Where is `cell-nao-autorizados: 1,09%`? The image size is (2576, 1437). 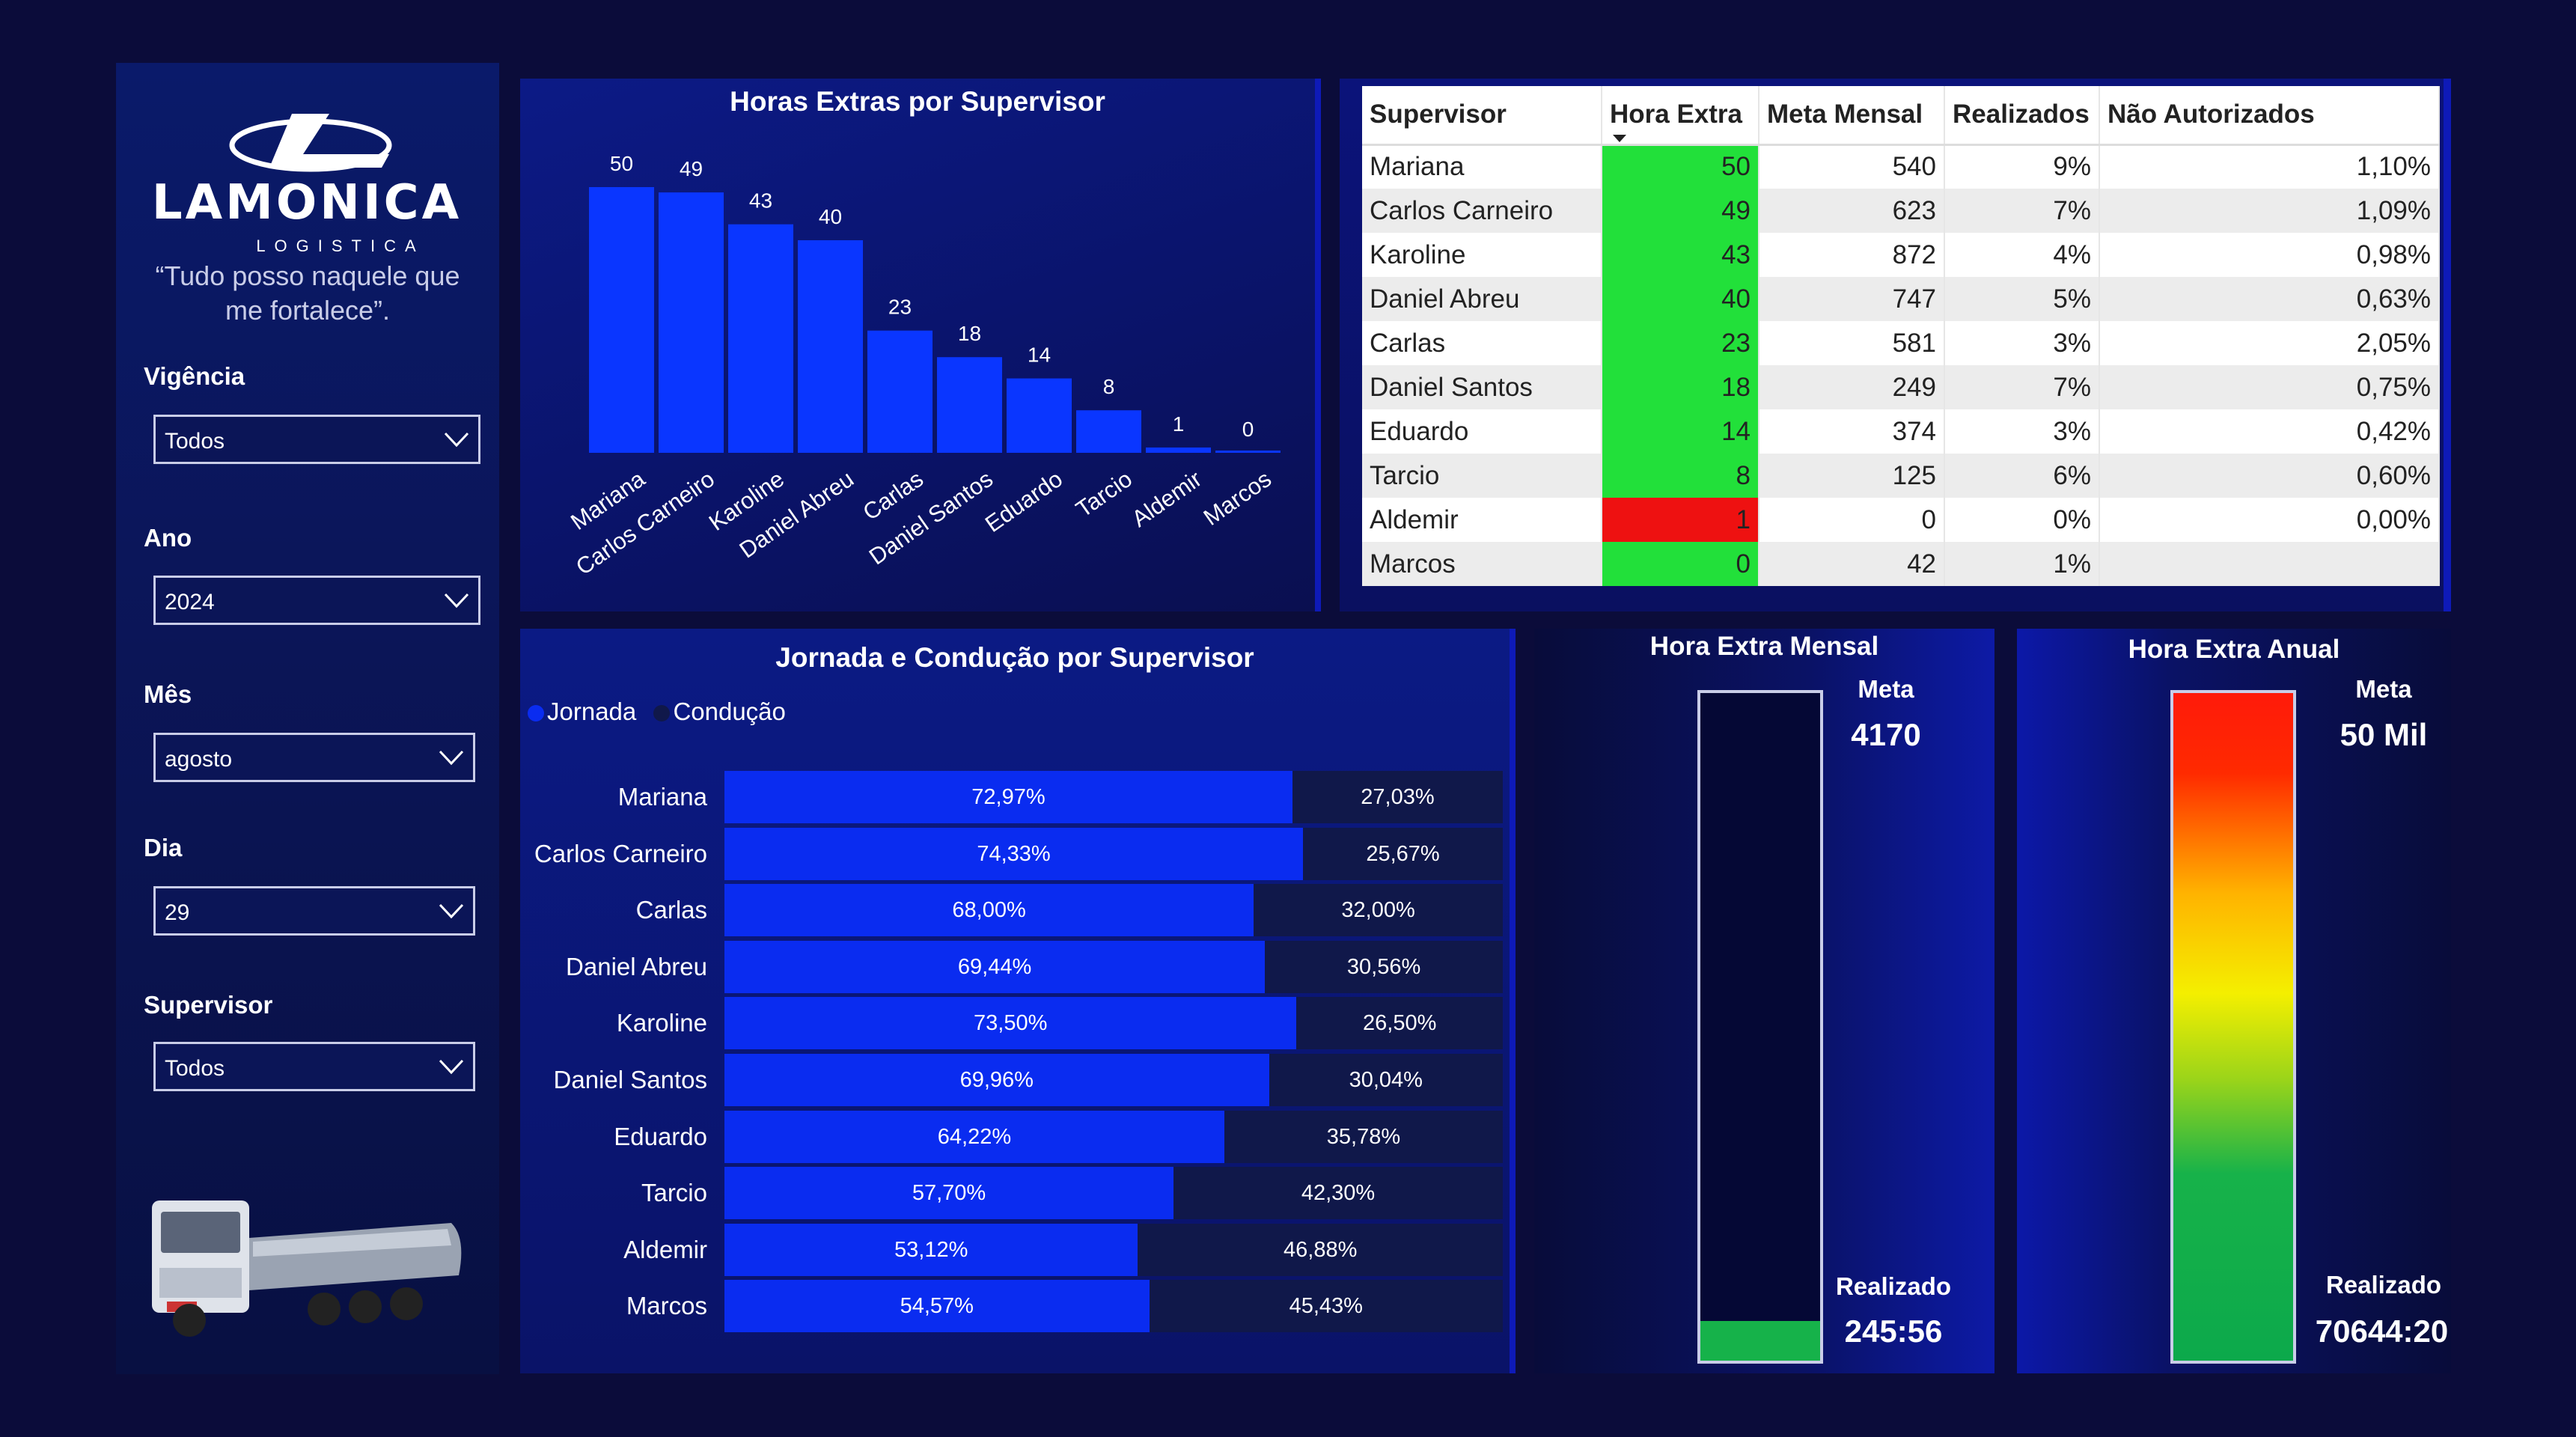 cell-nao-autorizados: 1,09% is located at coordinates (2269, 211).